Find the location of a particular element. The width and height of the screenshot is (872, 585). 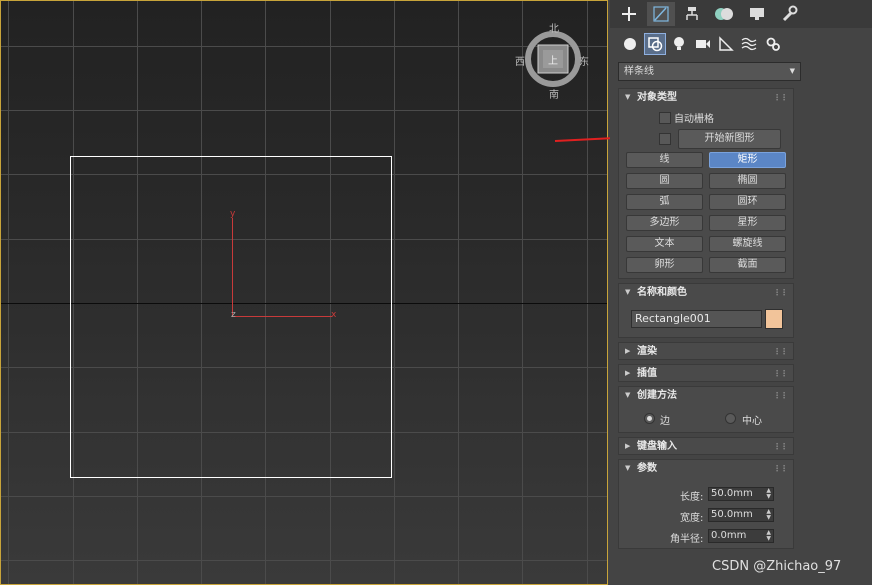

create-category-tabs is located at coordinates (741, 44).